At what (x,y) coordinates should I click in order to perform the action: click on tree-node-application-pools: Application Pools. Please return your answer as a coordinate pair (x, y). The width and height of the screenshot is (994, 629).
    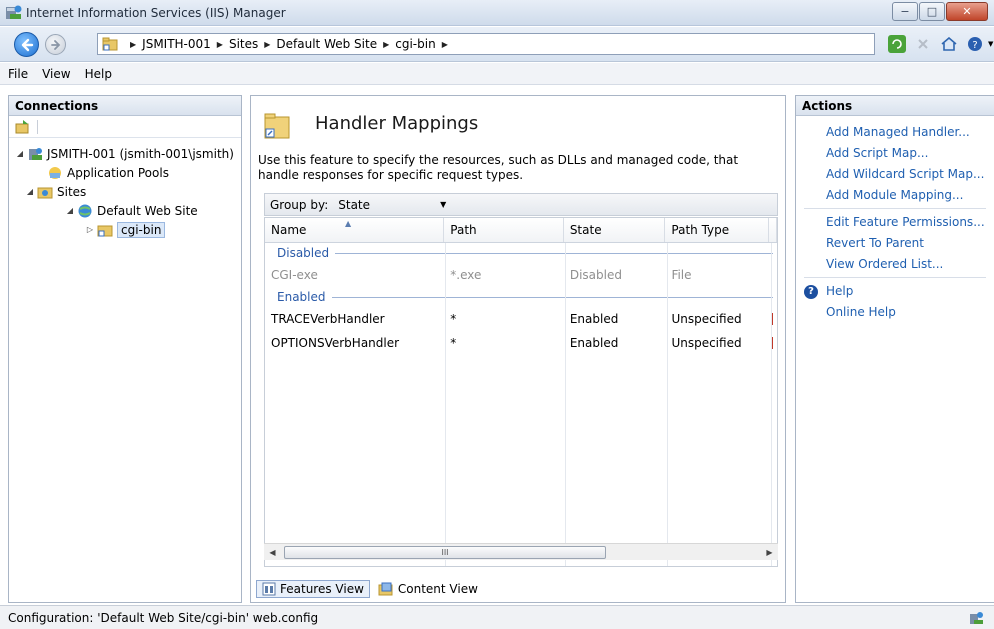
    Looking at the image, I should click on (125, 172).